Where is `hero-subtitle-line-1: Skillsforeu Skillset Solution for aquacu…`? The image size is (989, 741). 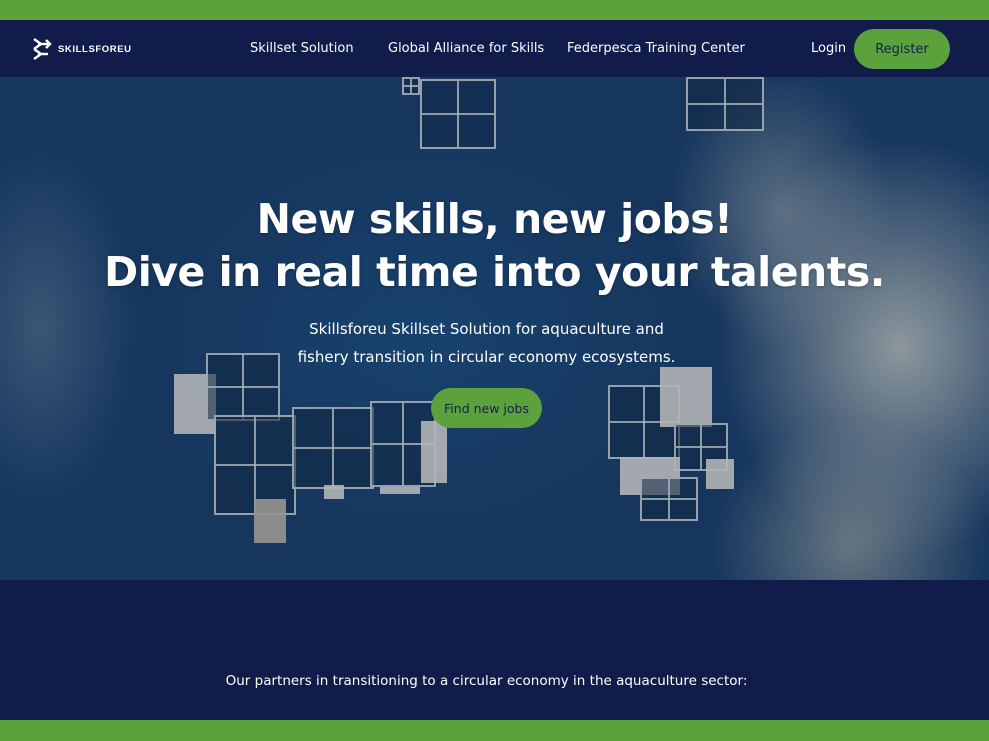
hero-subtitle-line-1: Skillsforeu Skillset Solution for aquacu… is located at coordinates (486, 329).